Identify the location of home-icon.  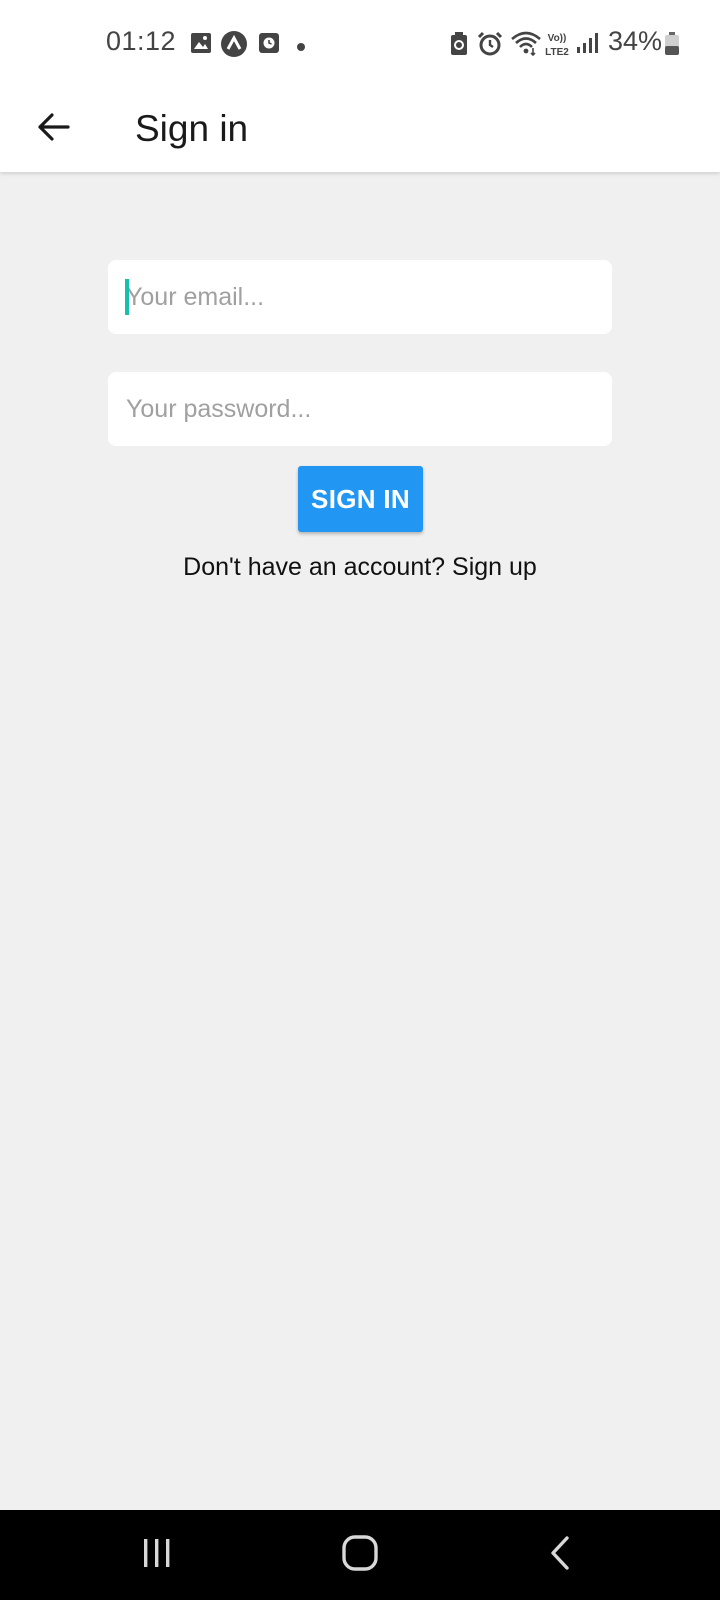
(360, 1555).